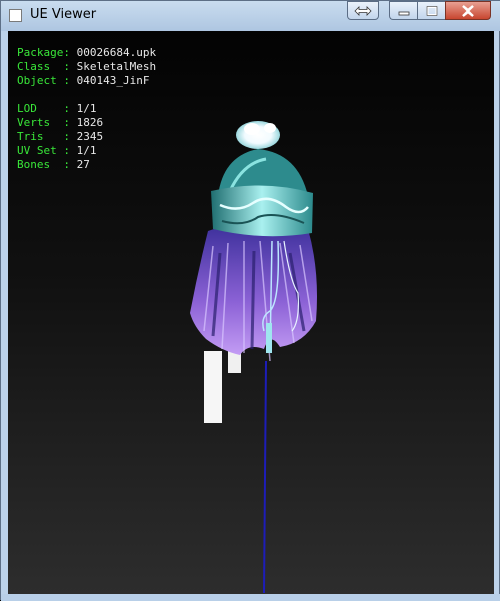 The height and width of the screenshot is (601, 500). I want to click on minimize-button, so click(403, 10).